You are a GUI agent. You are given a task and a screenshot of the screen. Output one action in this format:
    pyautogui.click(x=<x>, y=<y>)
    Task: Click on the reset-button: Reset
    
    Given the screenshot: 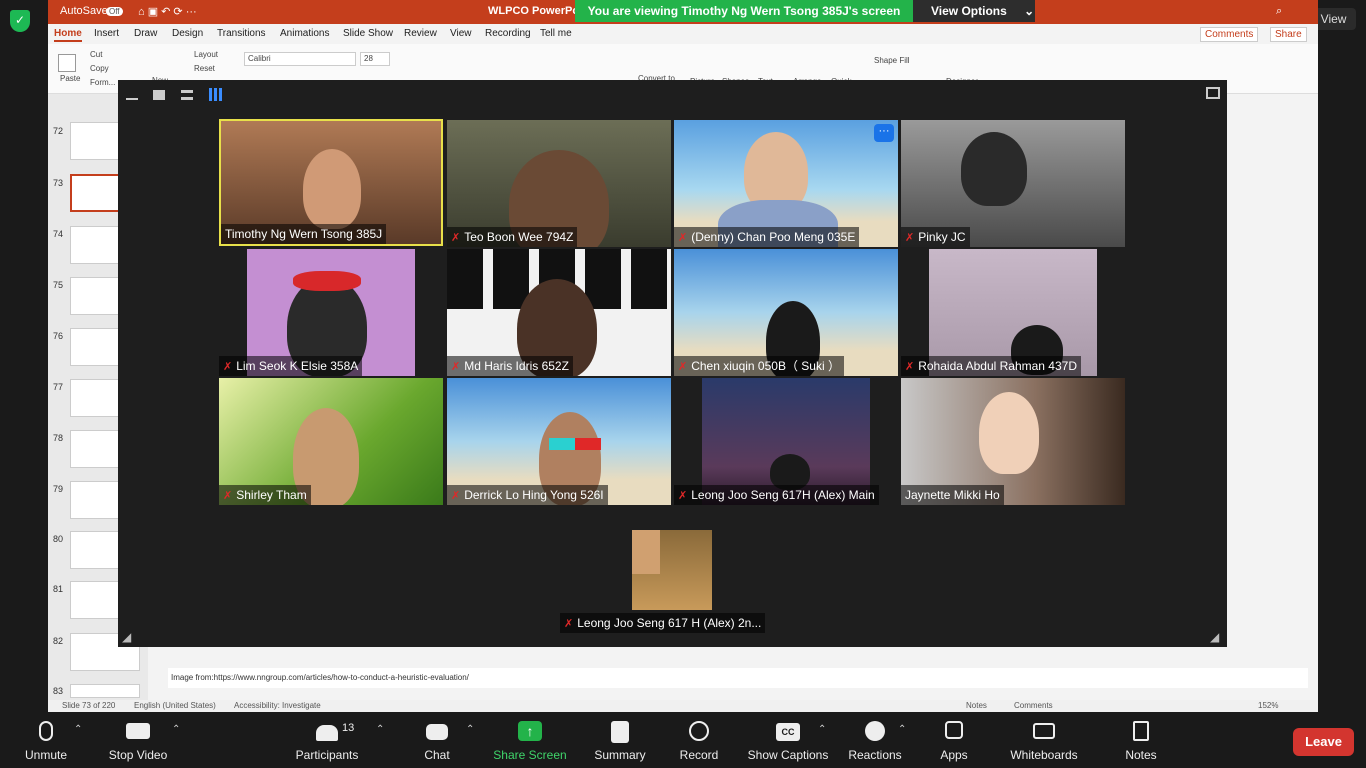 What is the action you would take?
    pyautogui.click(x=204, y=68)
    